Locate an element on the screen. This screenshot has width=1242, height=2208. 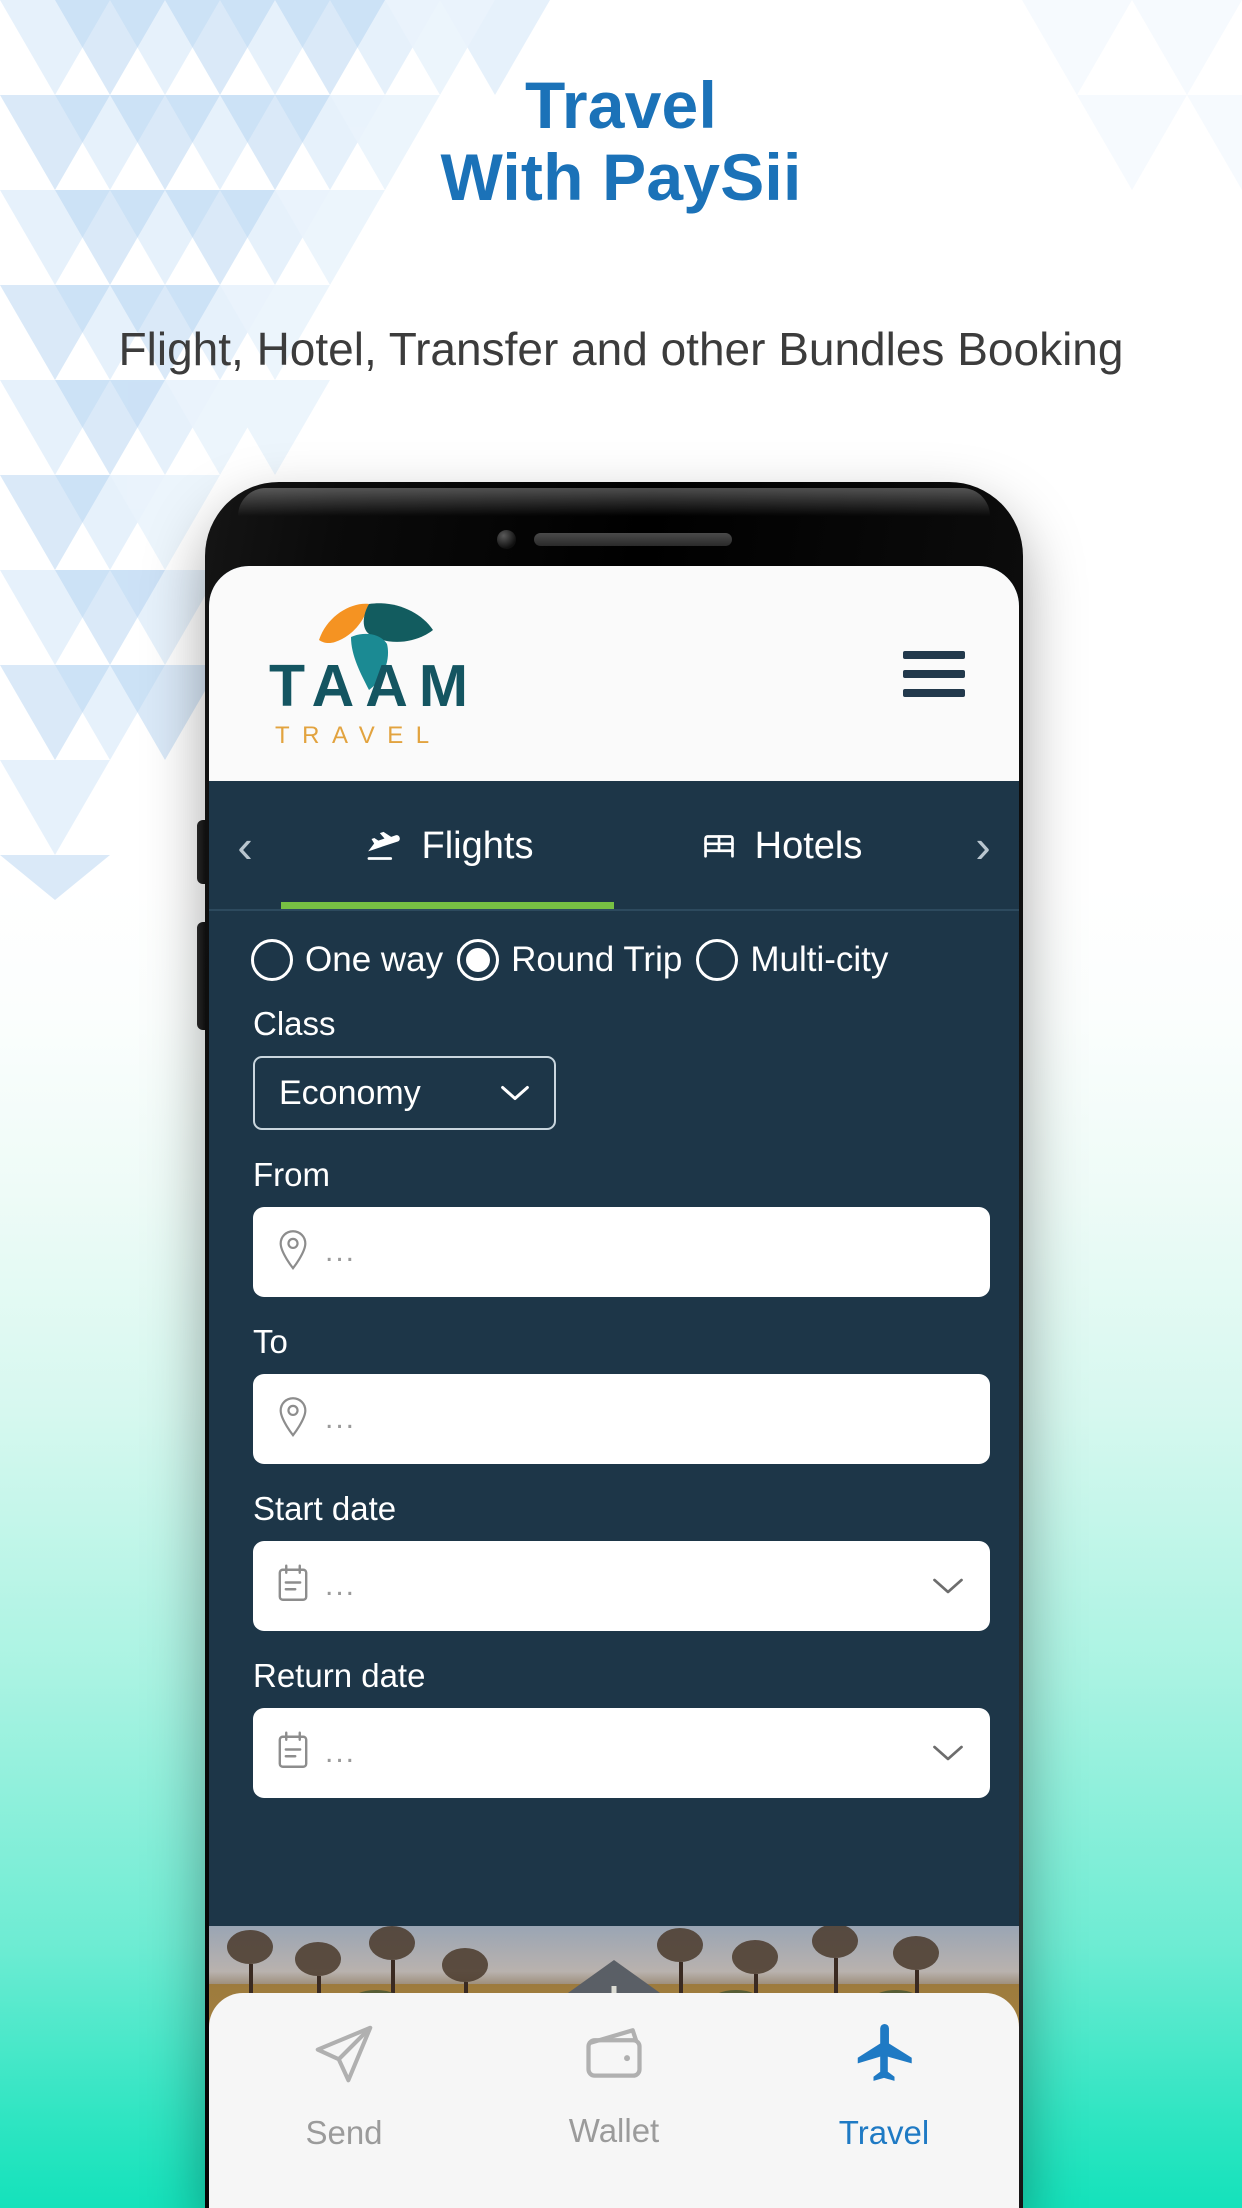
airplane-icon is located at coordinates (884, 2056).